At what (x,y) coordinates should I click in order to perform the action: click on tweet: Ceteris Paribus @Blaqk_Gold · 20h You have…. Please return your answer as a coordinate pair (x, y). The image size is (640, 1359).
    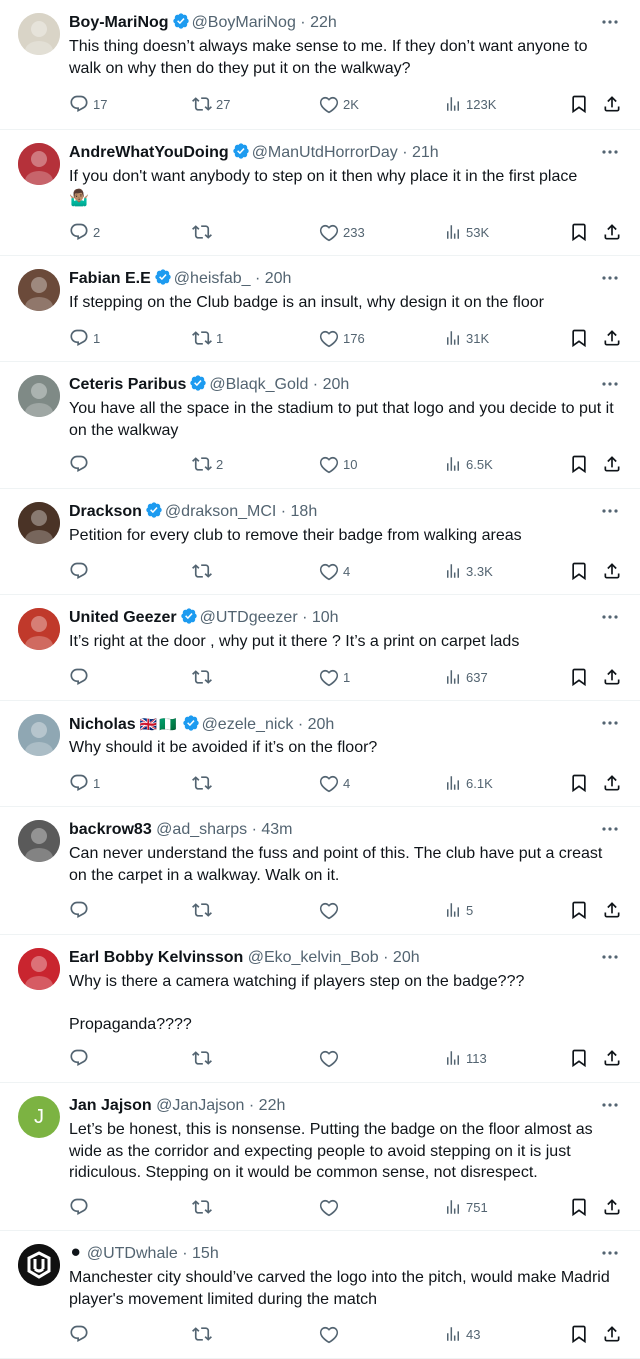
    Looking at the image, I should click on (320, 425).